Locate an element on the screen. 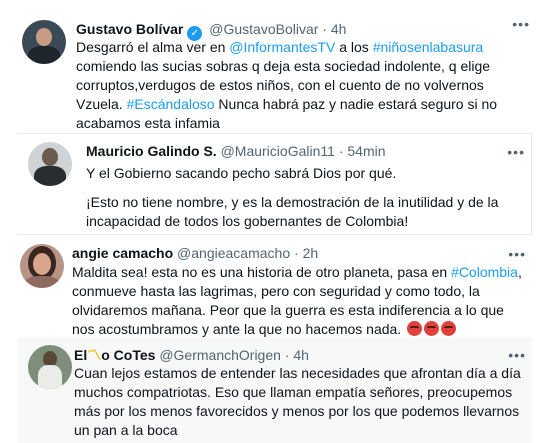 The width and height of the screenshot is (560, 443). text-segment: a los is located at coordinates (354, 47).